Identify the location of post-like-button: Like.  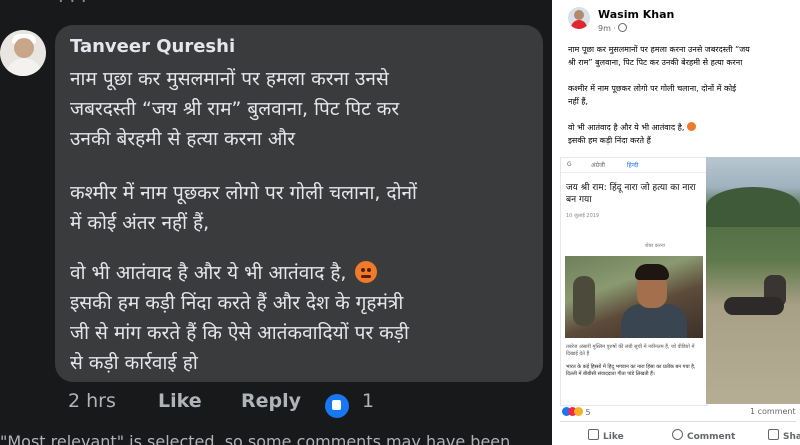
(606, 435).